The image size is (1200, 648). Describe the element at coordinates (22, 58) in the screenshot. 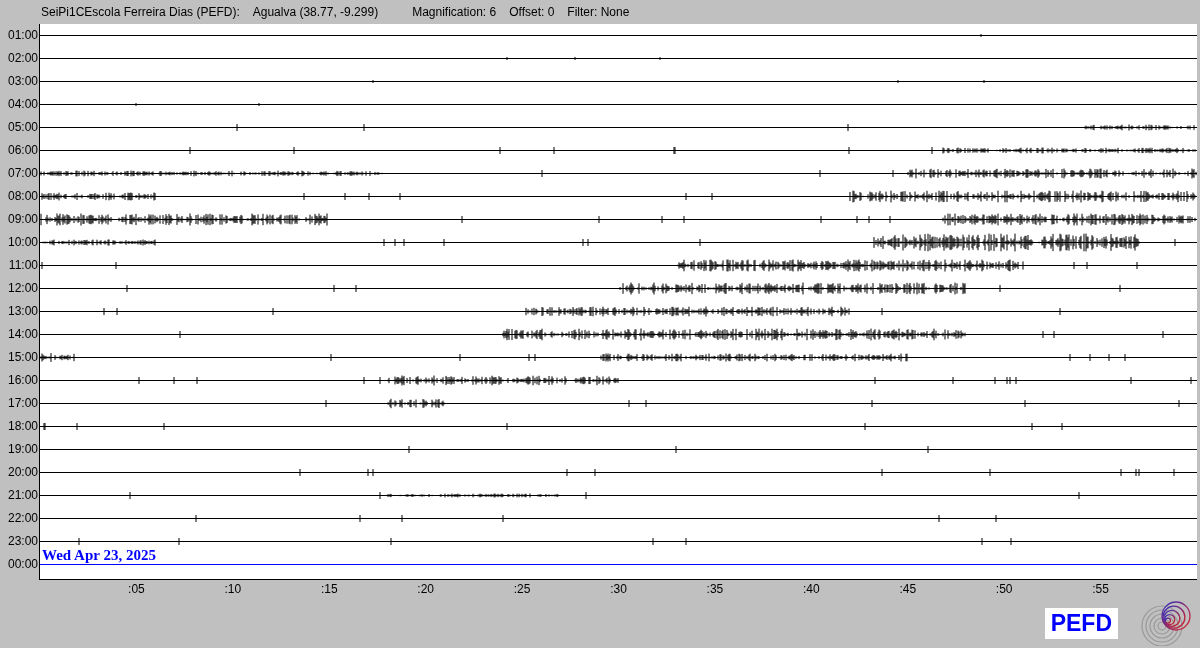

I see `hour-label: 02:00` at that location.